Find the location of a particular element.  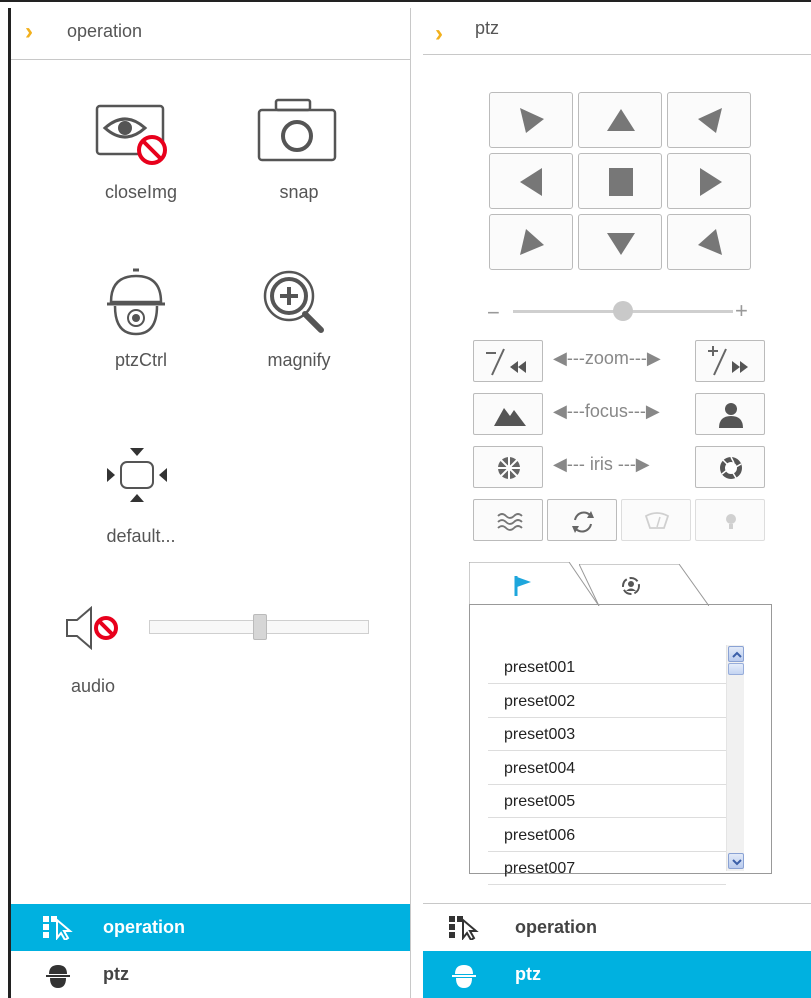

preset-row: preset003 is located at coordinates (607, 734).